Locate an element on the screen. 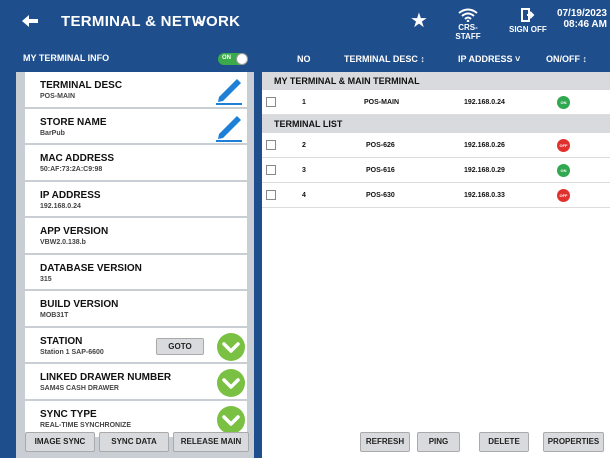  toggle-knob is located at coordinates (242, 59).